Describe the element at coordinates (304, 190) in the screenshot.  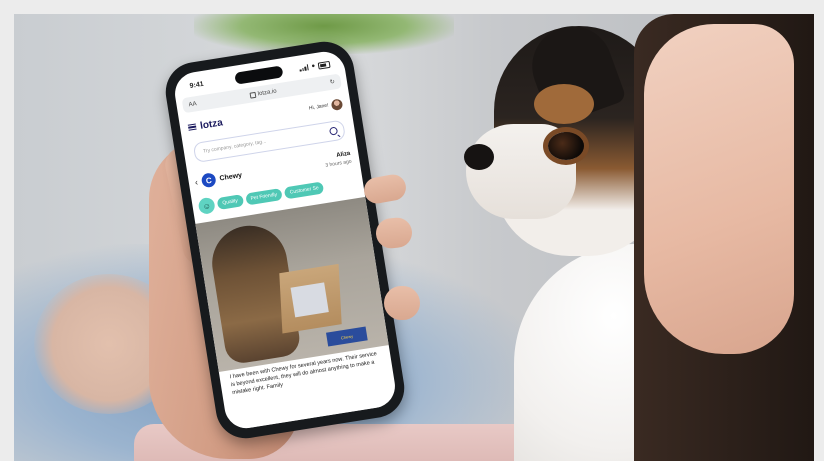
I see `tag-chip: Customer Se` at that location.